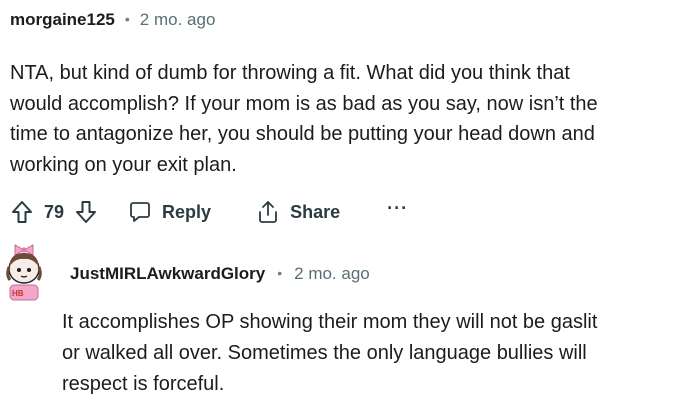 This screenshot has height=408, width=700. What do you see at coordinates (187, 211) in the screenshot?
I see `reply-label: Reply` at bounding box center [187, 211].